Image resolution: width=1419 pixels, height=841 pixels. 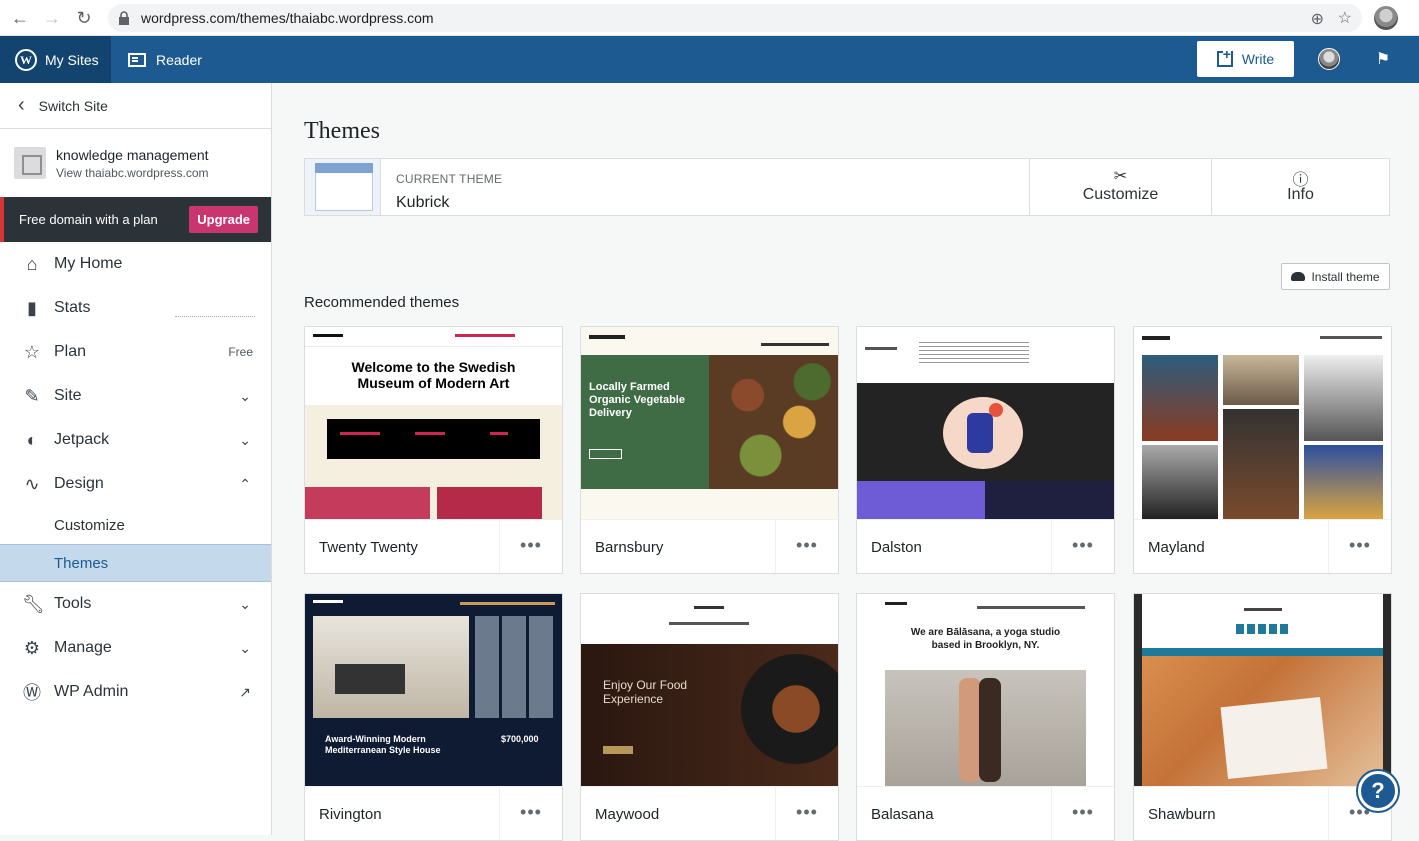 What do you see at coordinates (32, 693) in the screenshot?
I see `wordpress-icon: Ⓦ` at bounding box center [32, 693].